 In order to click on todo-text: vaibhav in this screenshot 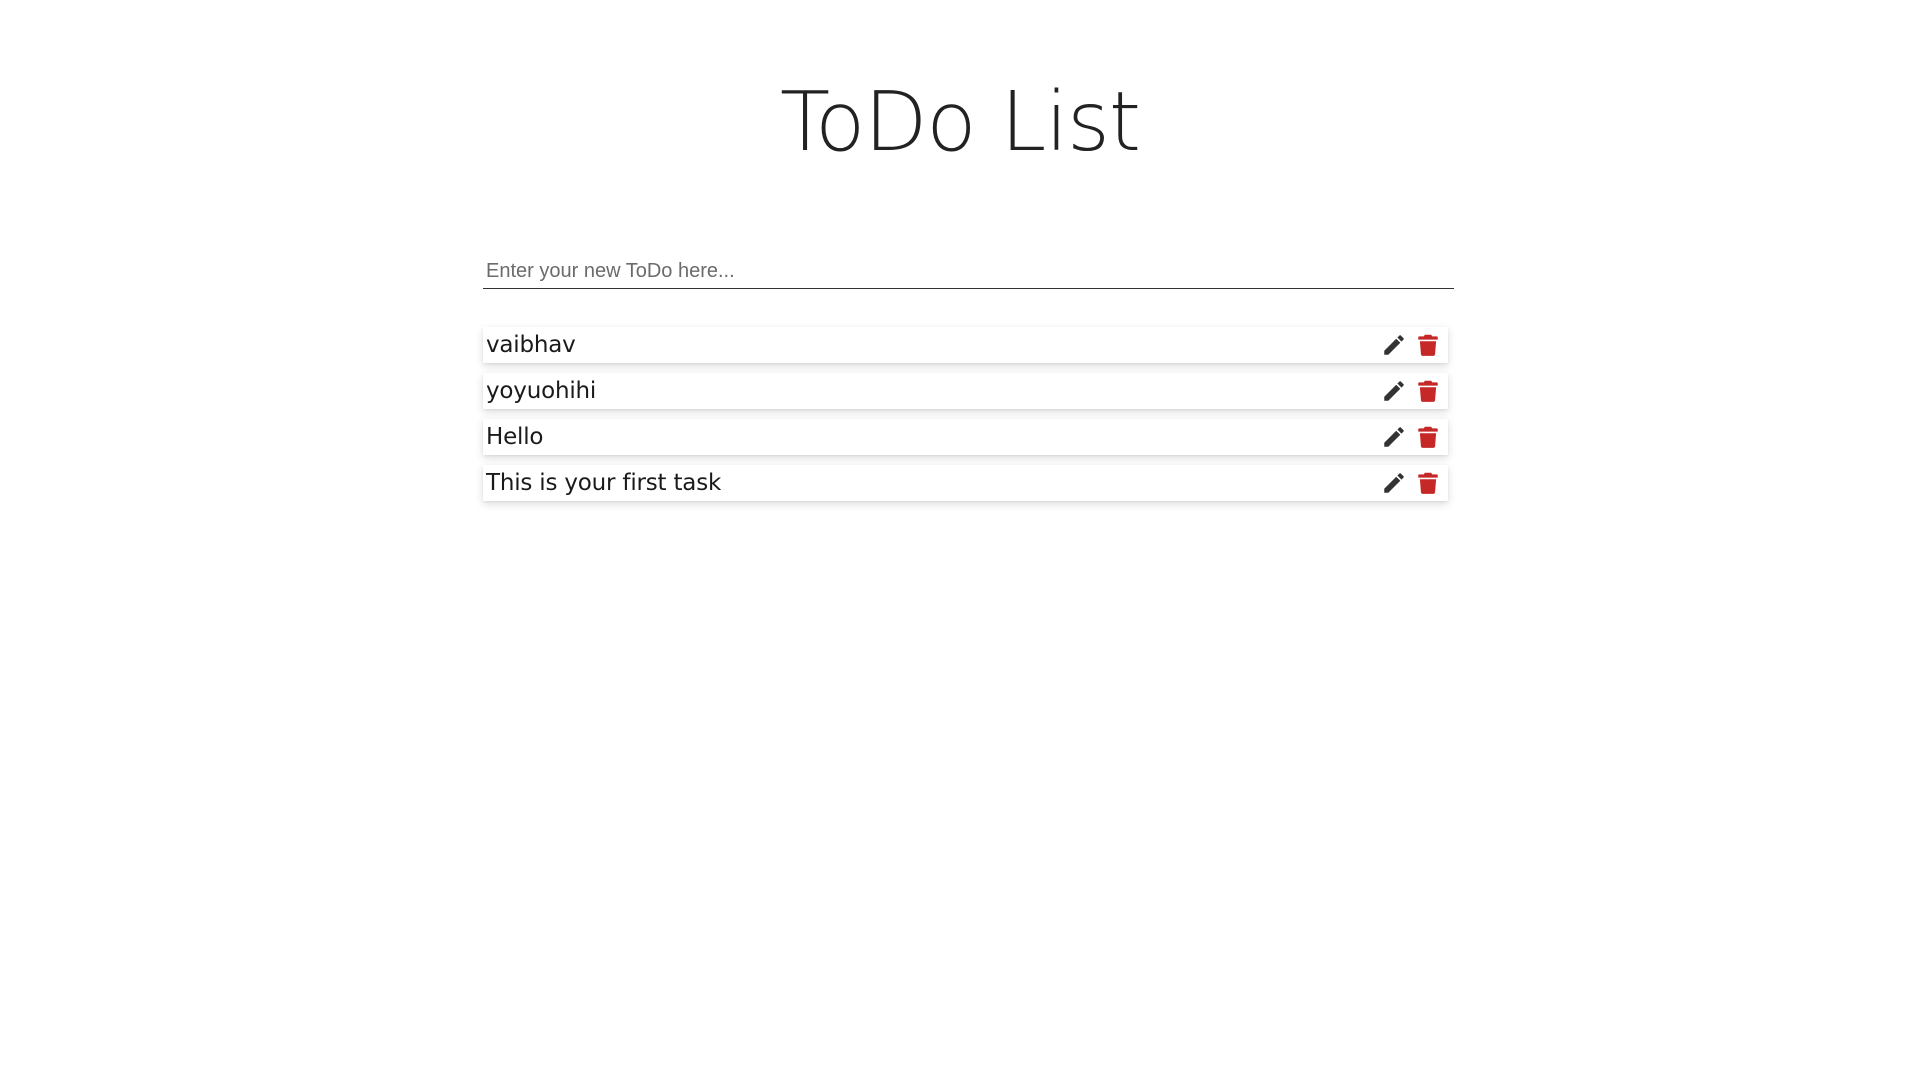, I will do `click(531, 345)`.